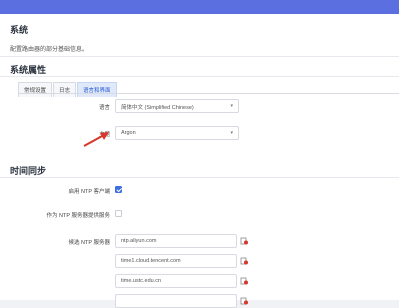 Image resolution: width=399 pixels, height=308 pixels. What do you see at coordinates (104, 108) in the screenshot?
I see `language-label: 语言` at bounding box center [104, 108].